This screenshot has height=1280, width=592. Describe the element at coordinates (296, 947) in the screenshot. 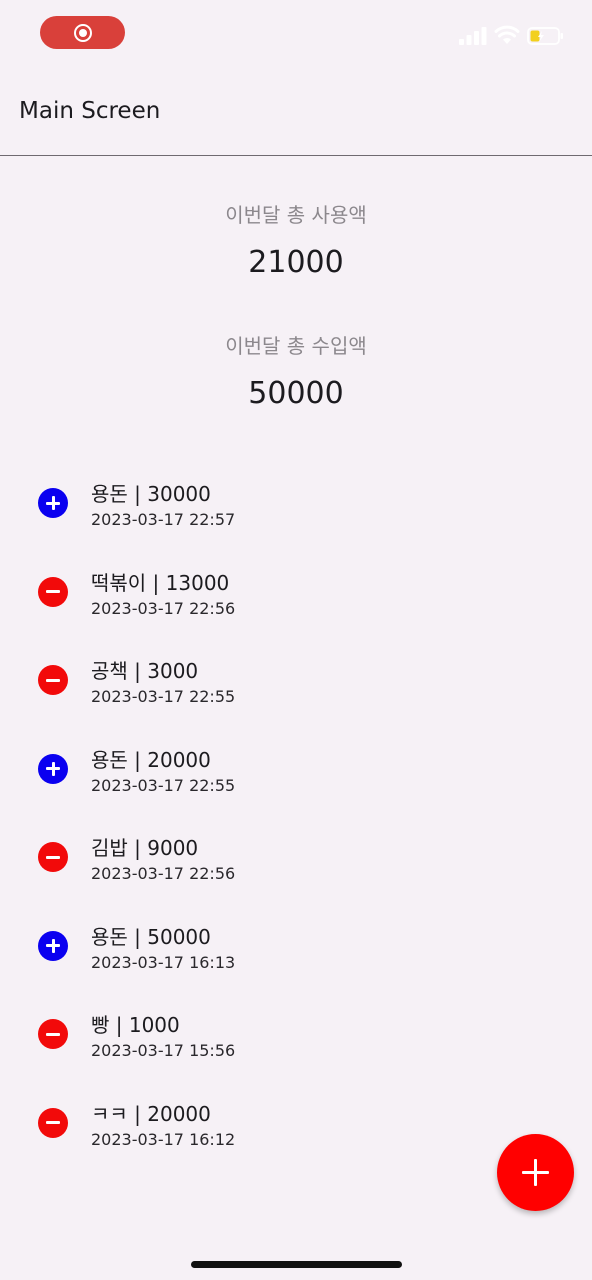

I see `transaction-item: 용돈 | 50000 2023-03-17 16:13` at that location.